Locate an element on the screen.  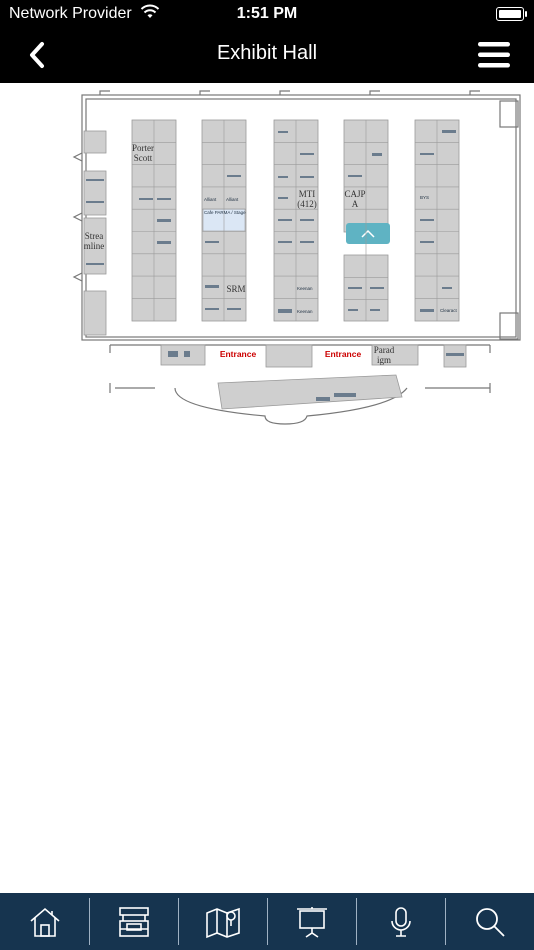
tab-home is located at coordinates (44, 921).